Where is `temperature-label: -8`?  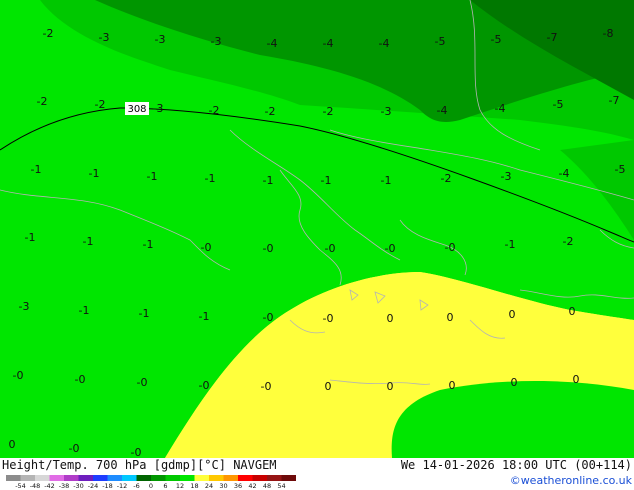 temperature-label: -8 is located at coordinates (608, 33).